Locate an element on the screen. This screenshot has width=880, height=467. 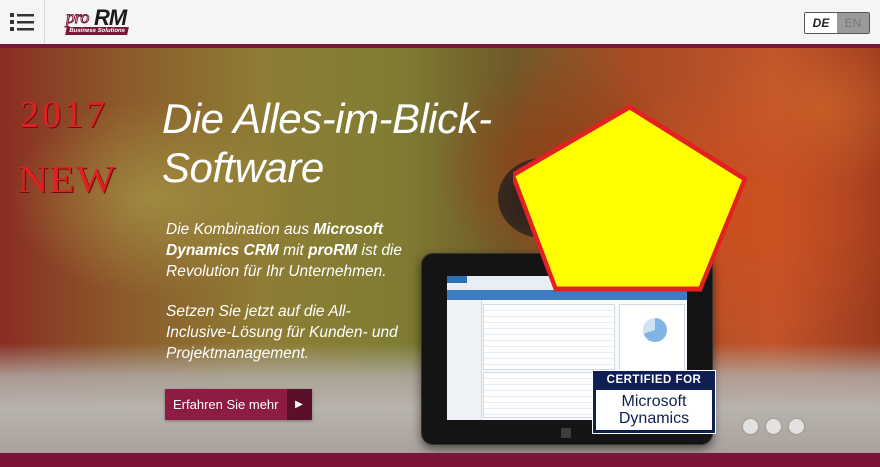
learn-more-label: Erfahren Sie mehr is located at coordinates (226, 404).